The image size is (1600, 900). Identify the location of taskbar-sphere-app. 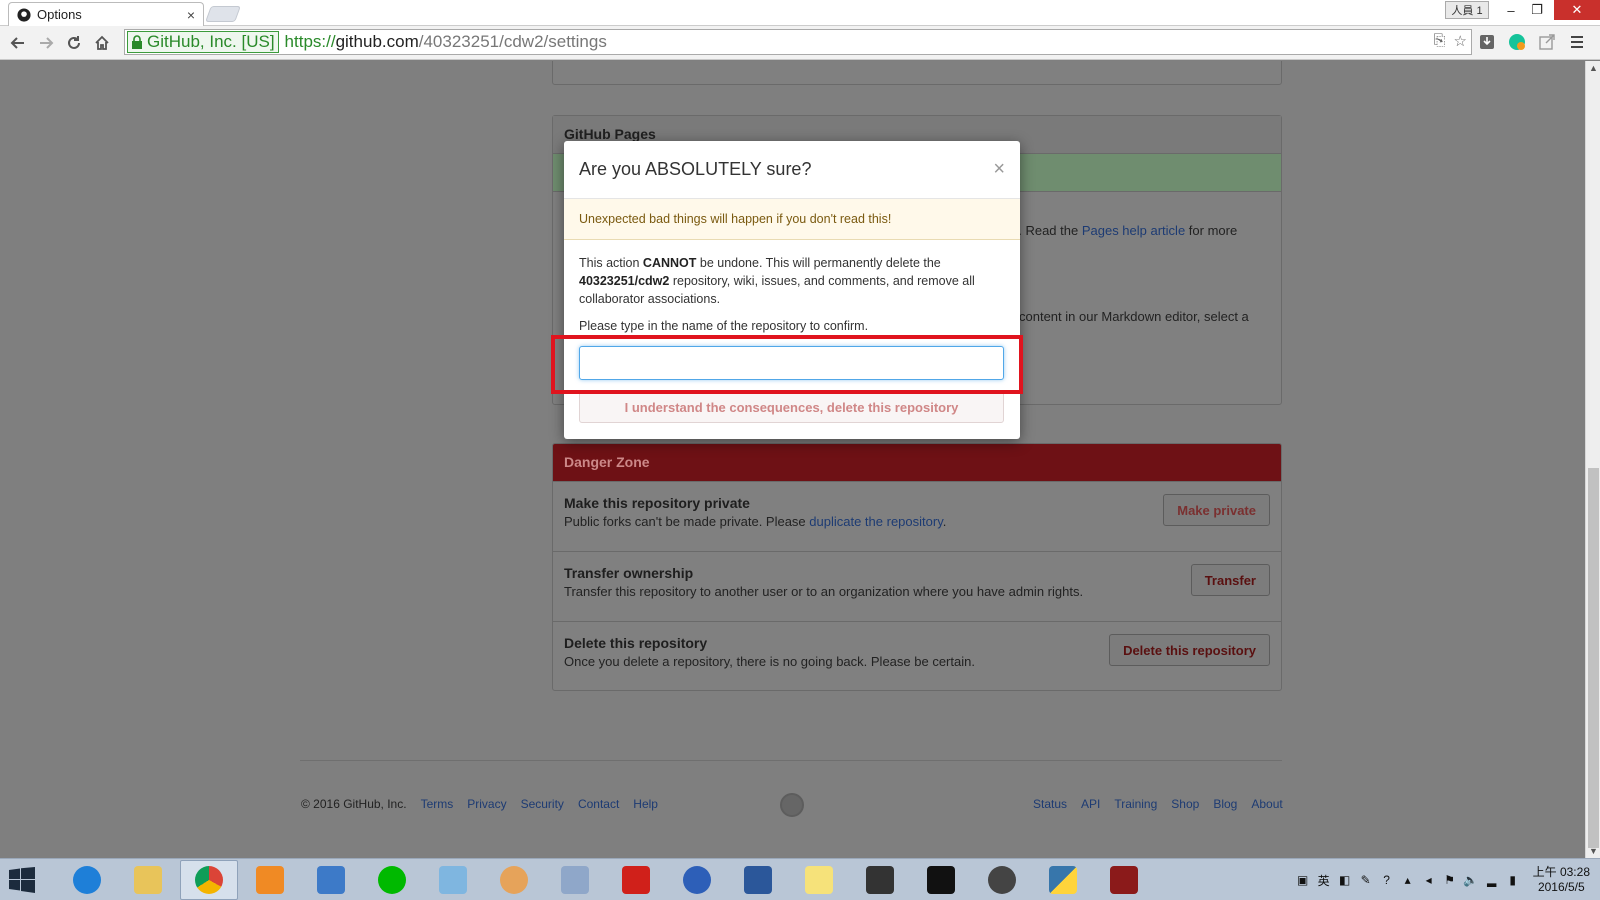
(1002, 880).